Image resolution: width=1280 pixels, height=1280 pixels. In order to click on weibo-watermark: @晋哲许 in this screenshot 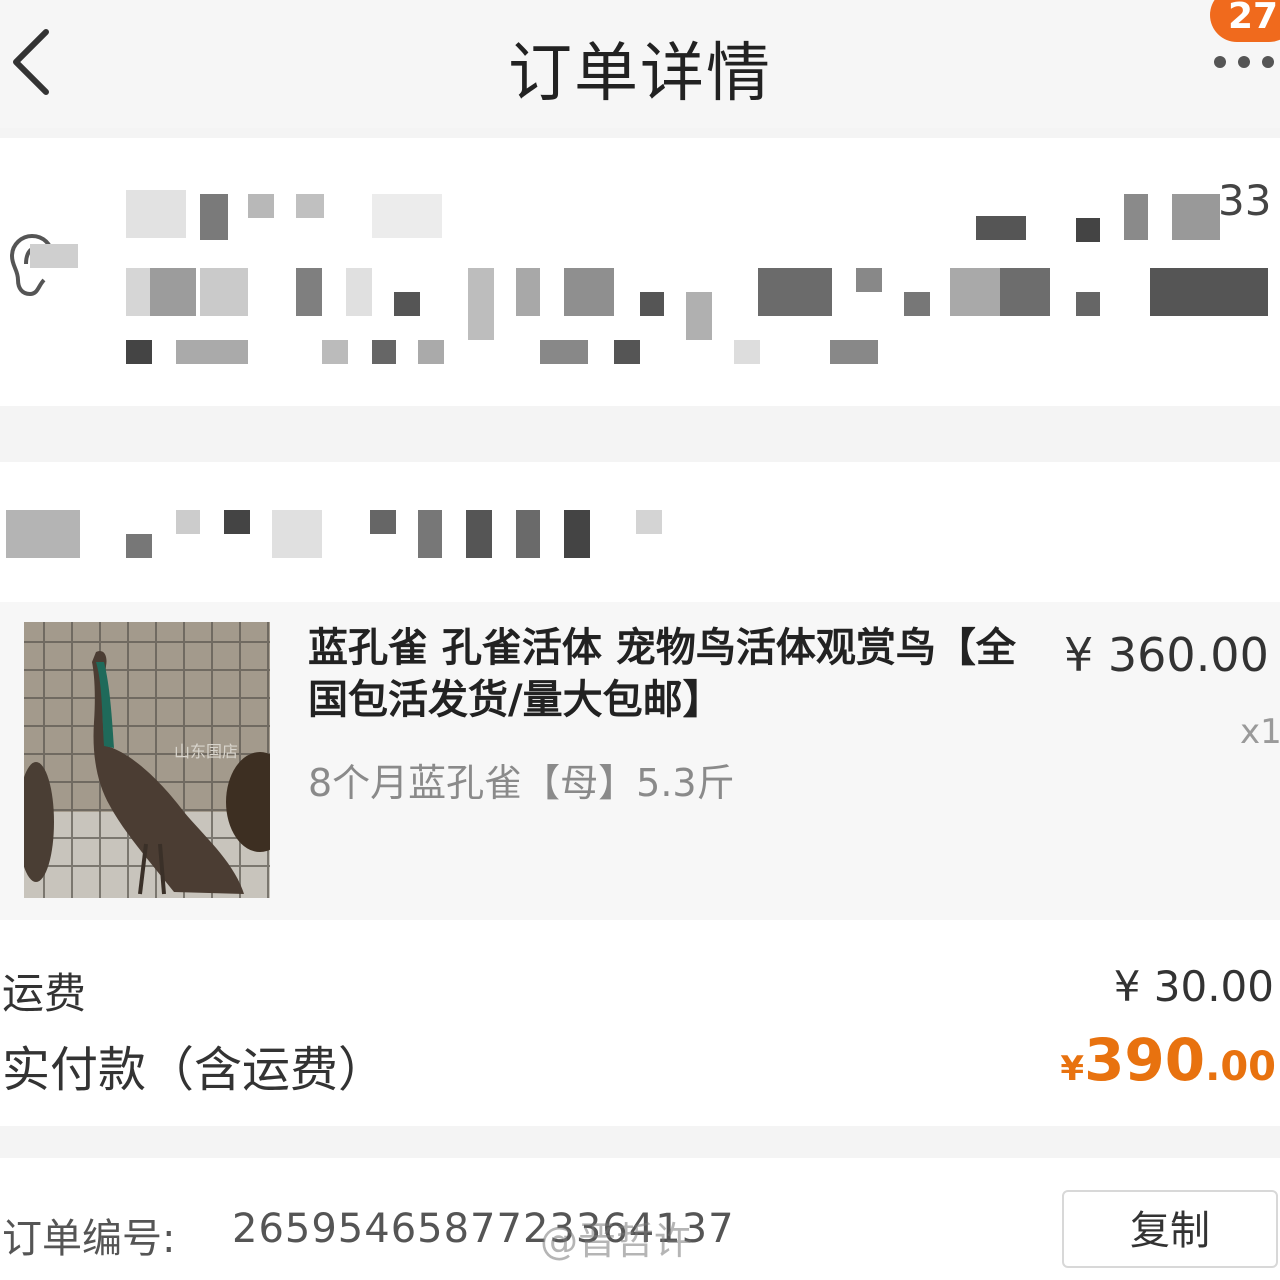, I will do `click(616, 1241)`.